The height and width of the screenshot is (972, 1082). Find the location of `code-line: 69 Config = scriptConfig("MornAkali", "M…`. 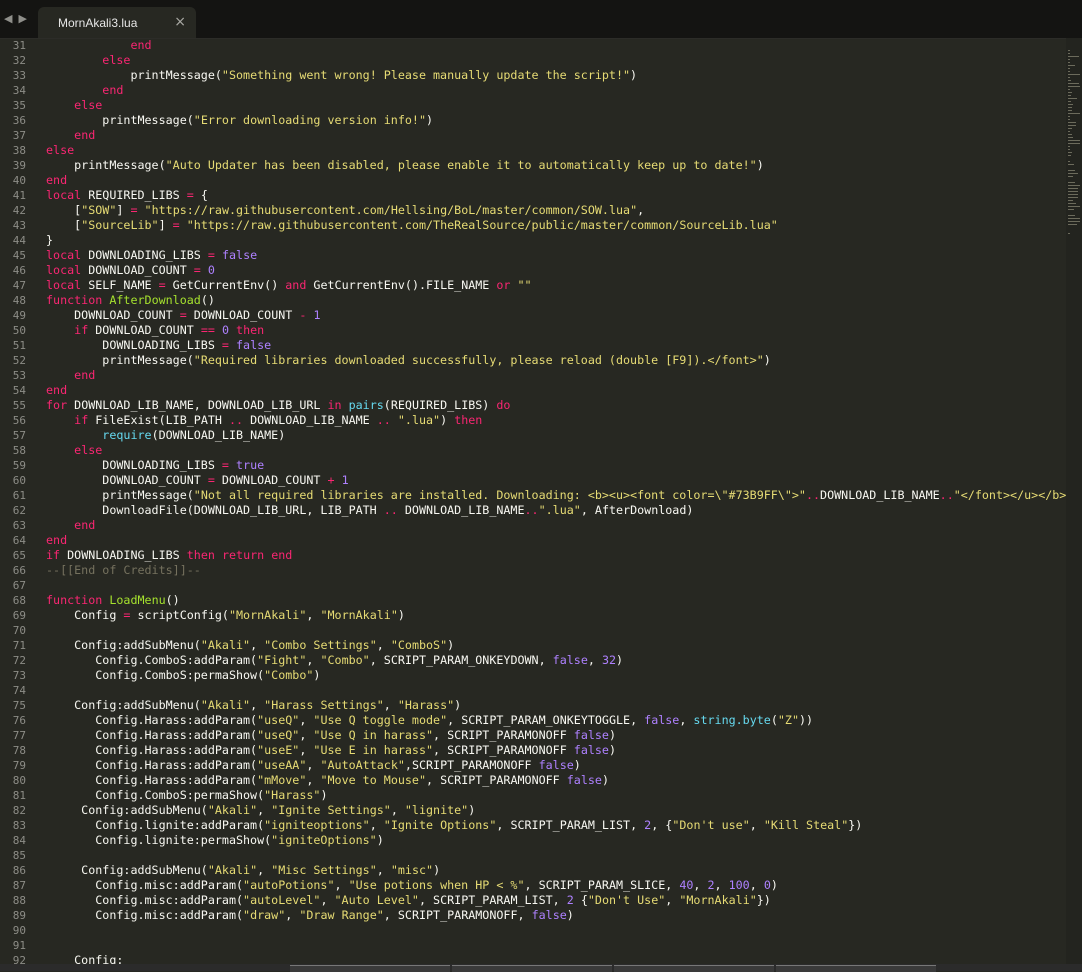

code-line: 69 Config = scriptConfig("MornAkali", "M… is located at coordinates (533, 615).